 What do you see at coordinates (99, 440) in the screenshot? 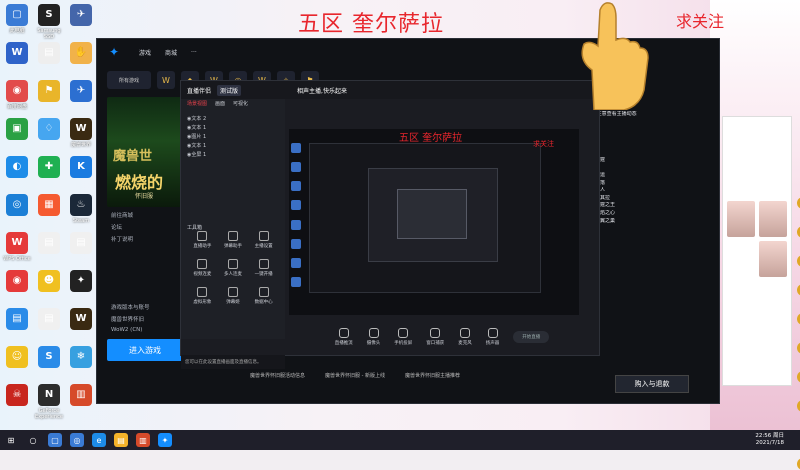
I see `edge-icon: e` at bounding box center [99, 440].